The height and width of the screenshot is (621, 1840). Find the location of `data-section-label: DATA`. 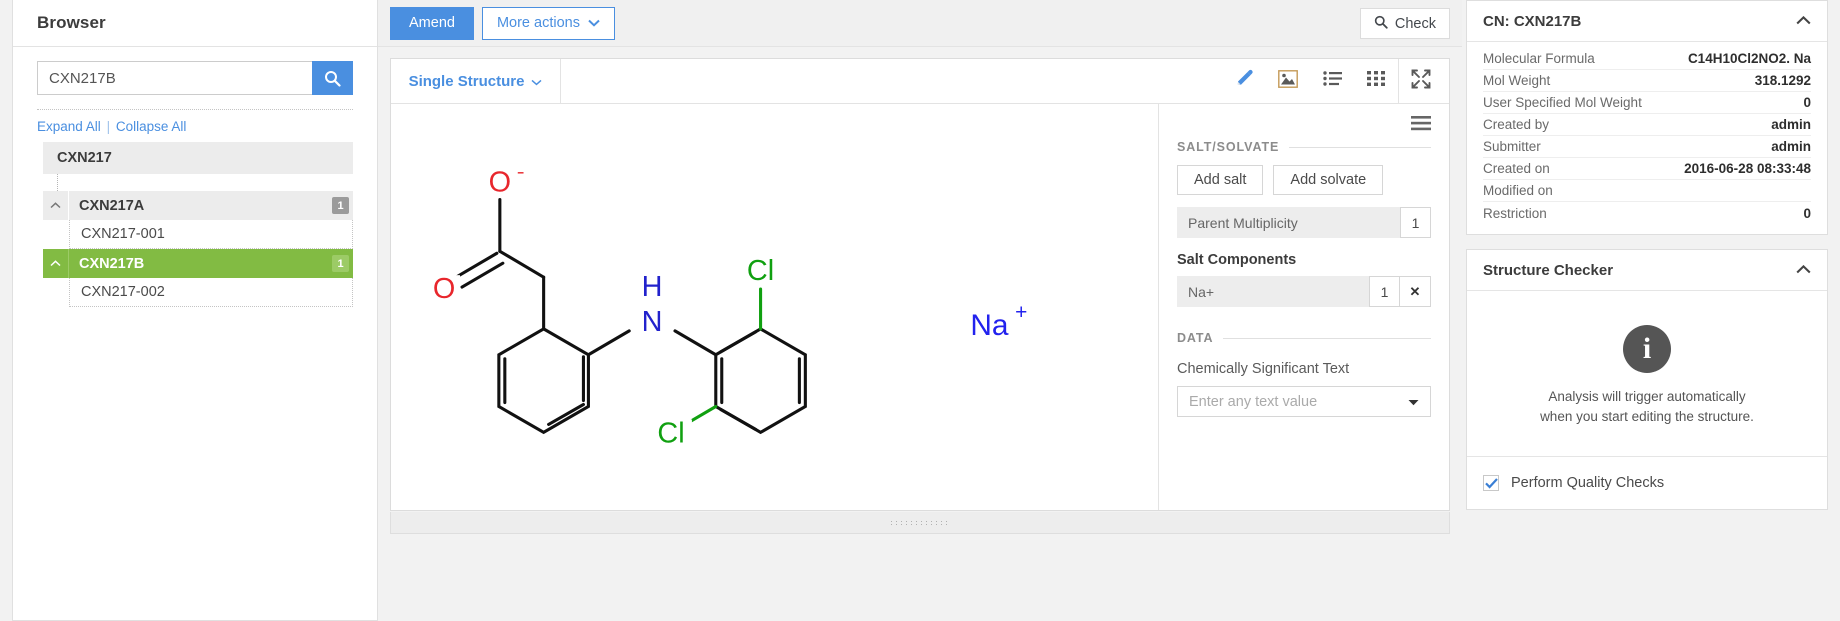

data-section-label: DATA is located at coordinates (1304, 338).